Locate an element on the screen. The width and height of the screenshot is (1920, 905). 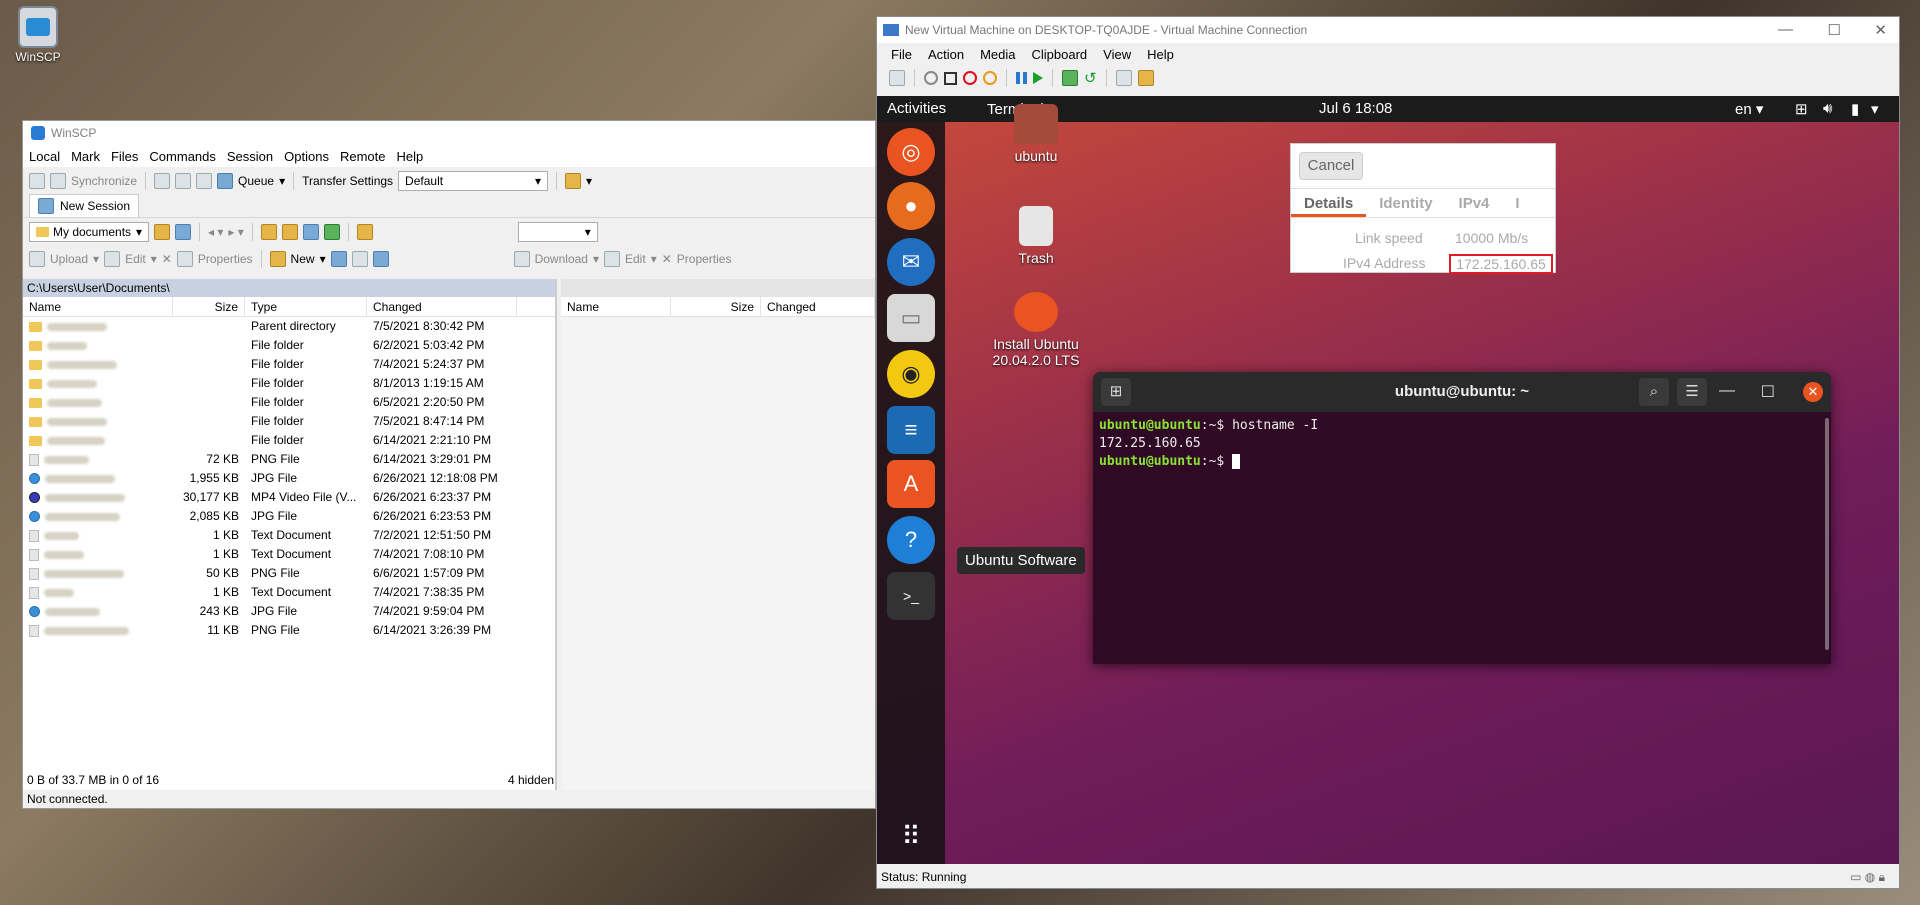
firefox-icon: ● is located at coordinates (911, 206).